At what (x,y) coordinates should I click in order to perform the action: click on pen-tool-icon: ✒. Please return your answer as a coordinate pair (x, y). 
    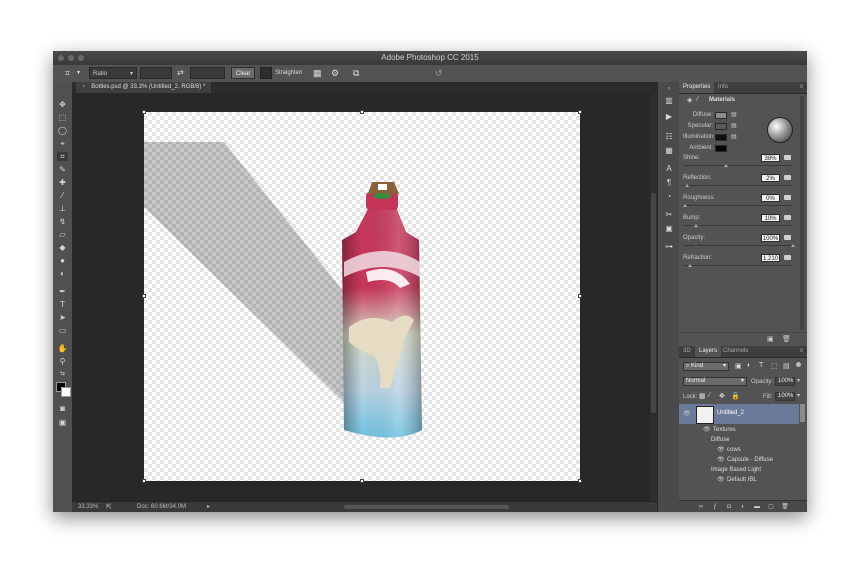
    Looking at the image, I should click on (62, 291).